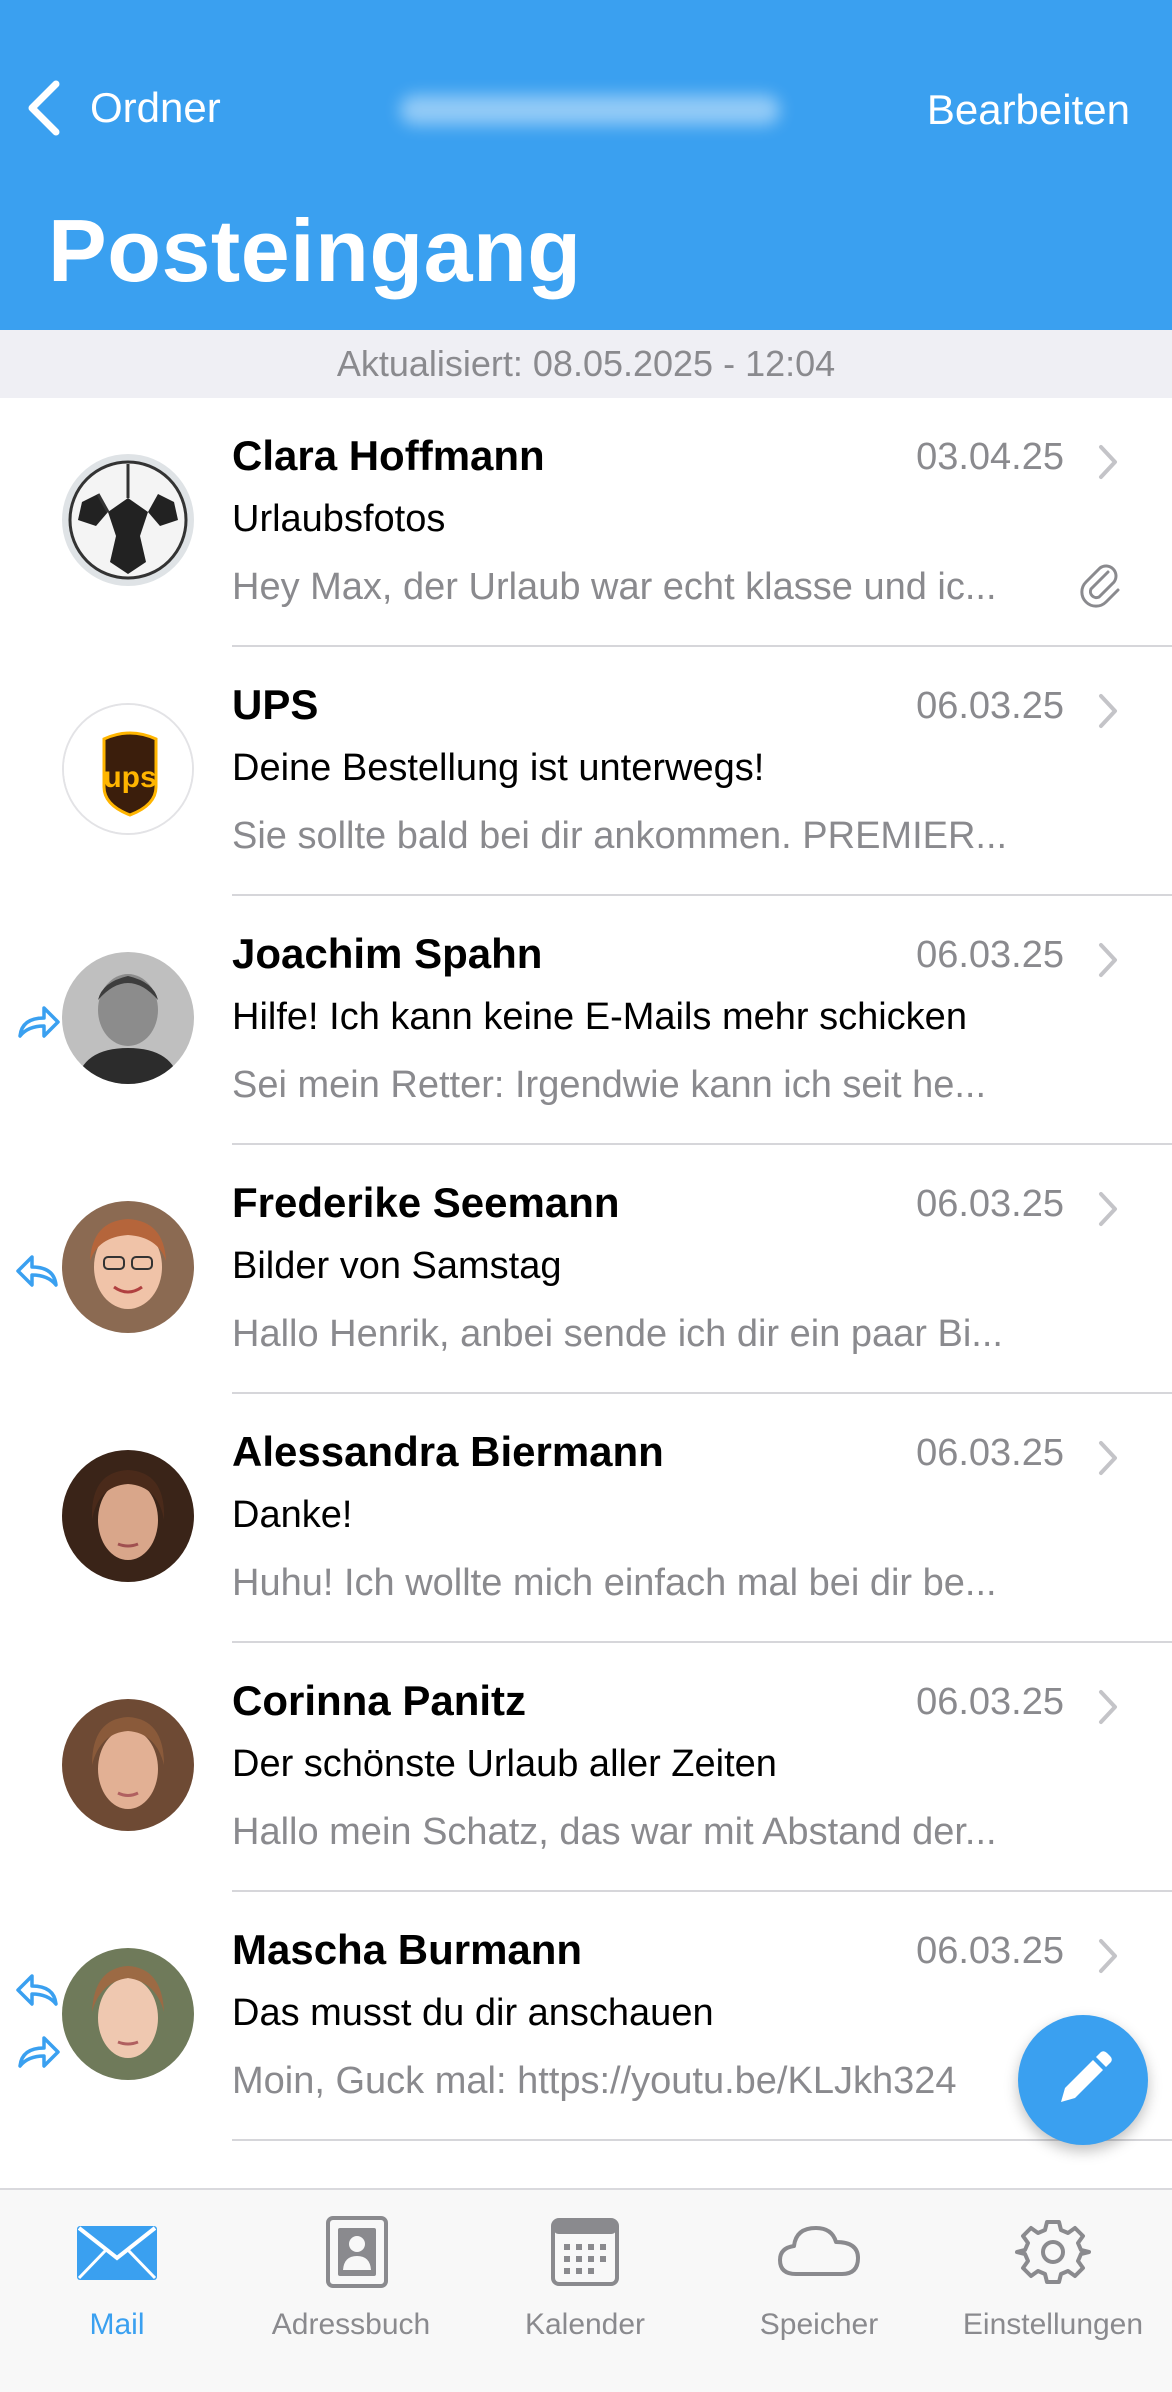  I want to click on chevron-left-icon, so click(44, 108).